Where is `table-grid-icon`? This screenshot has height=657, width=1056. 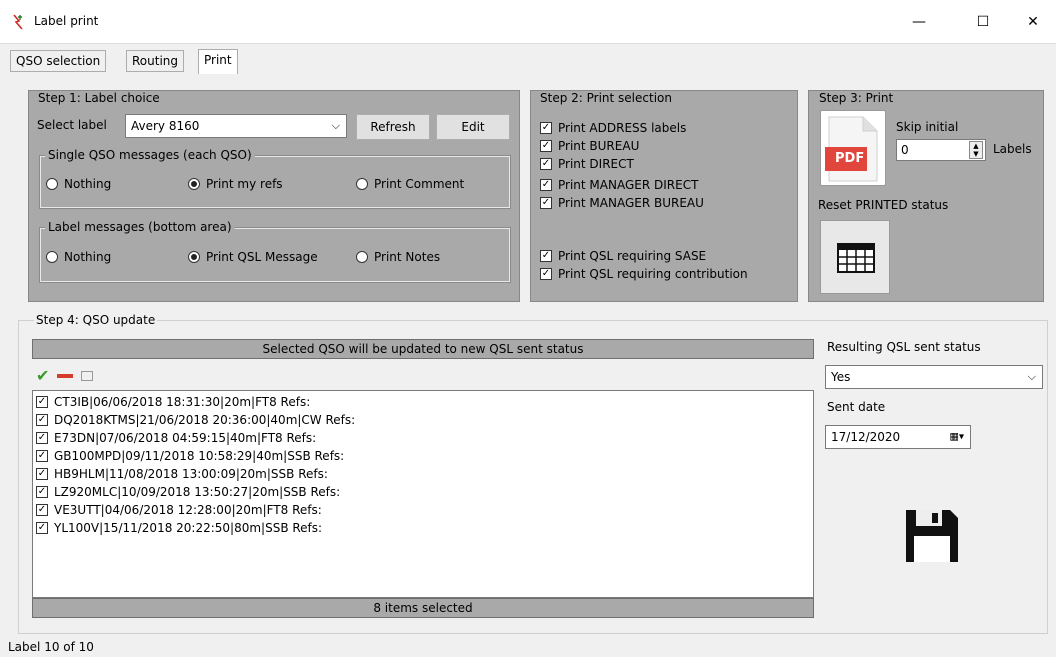 table-grid-icon is located at coordinates (856, 258).